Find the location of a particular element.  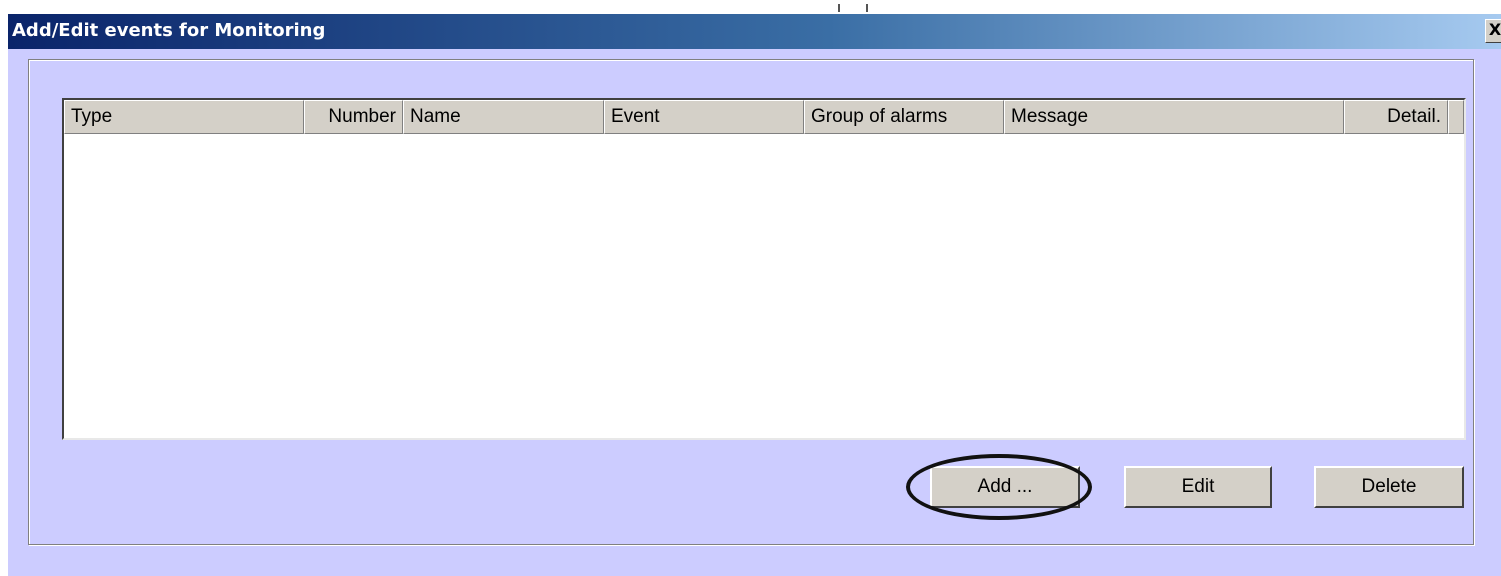

edit-button: Edit is located at coordinates (1198, 487).